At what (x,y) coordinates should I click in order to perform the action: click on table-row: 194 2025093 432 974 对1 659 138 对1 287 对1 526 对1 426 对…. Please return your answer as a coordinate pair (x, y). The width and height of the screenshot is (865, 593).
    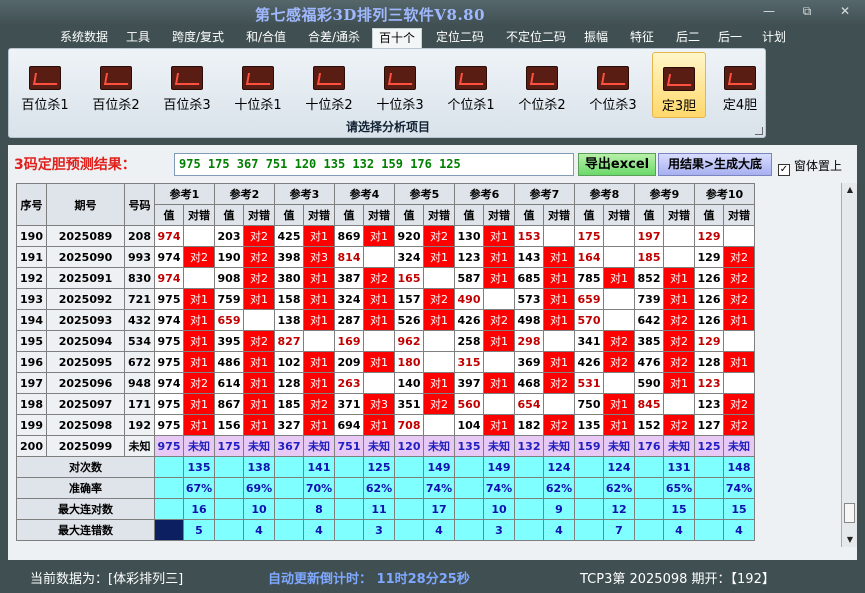
    Looking at the image, I should click on (385, 320).